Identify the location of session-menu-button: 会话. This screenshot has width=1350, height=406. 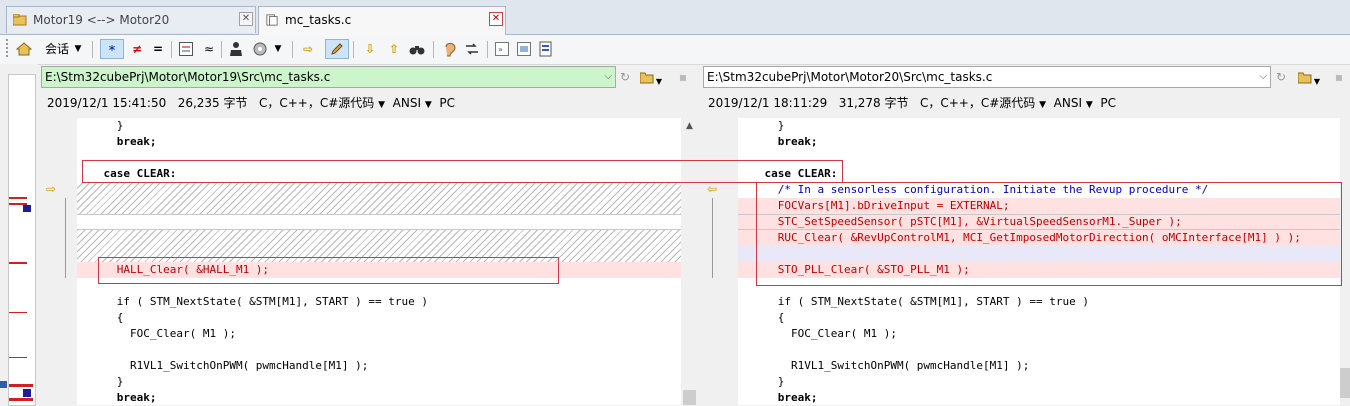
(57, 49).